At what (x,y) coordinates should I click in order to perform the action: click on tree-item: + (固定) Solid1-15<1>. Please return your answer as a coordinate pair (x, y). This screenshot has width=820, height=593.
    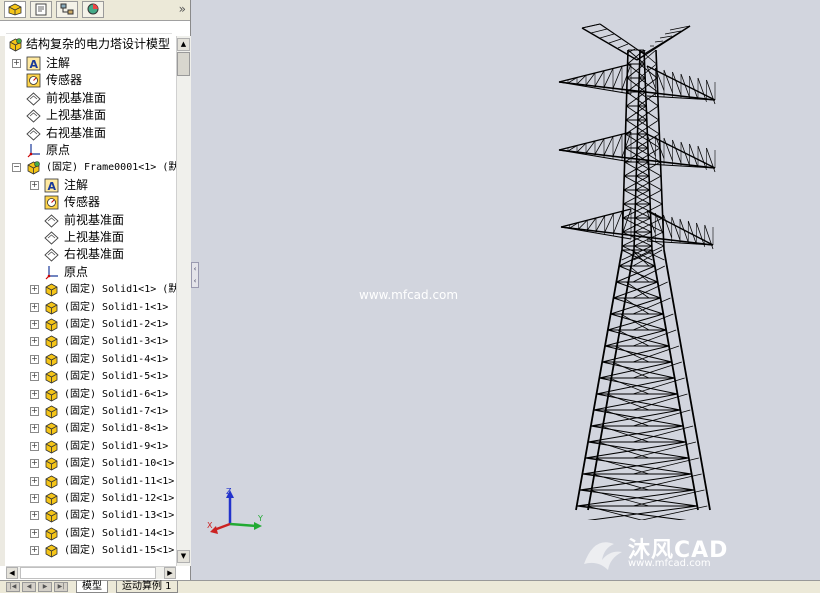
    Looking at the image, I should click on (88, 550).